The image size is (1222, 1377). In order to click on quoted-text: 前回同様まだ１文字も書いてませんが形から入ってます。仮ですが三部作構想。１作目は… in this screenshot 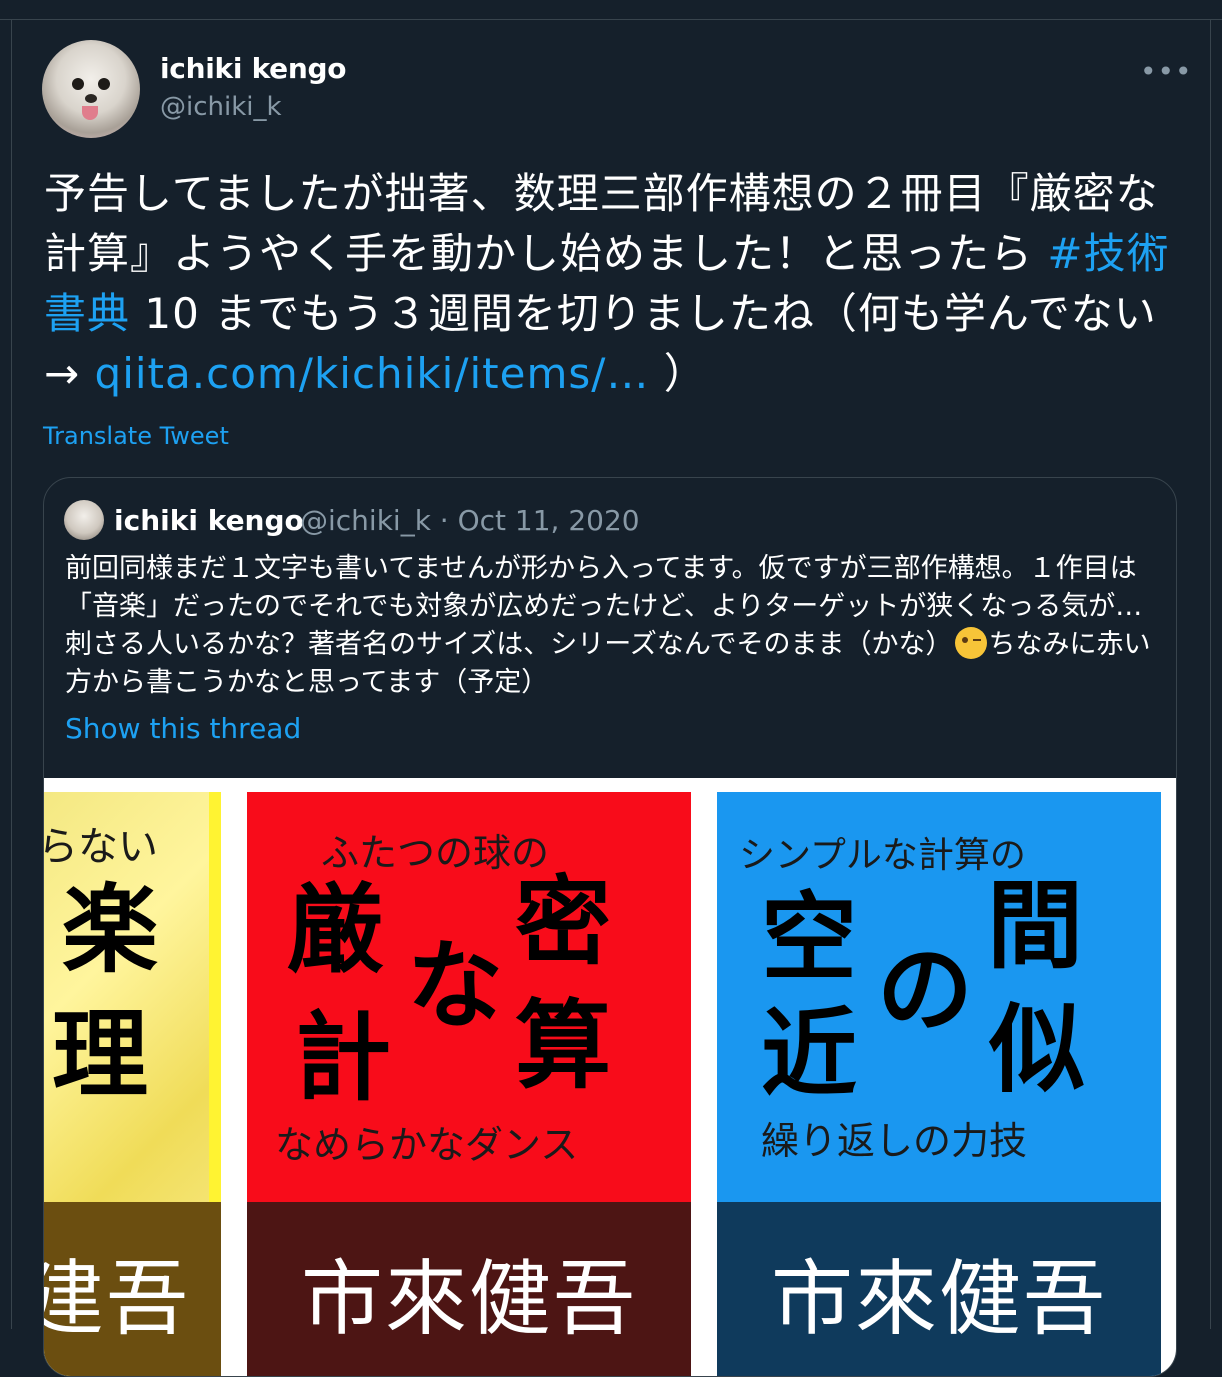, I will do `click(610, 626)`.